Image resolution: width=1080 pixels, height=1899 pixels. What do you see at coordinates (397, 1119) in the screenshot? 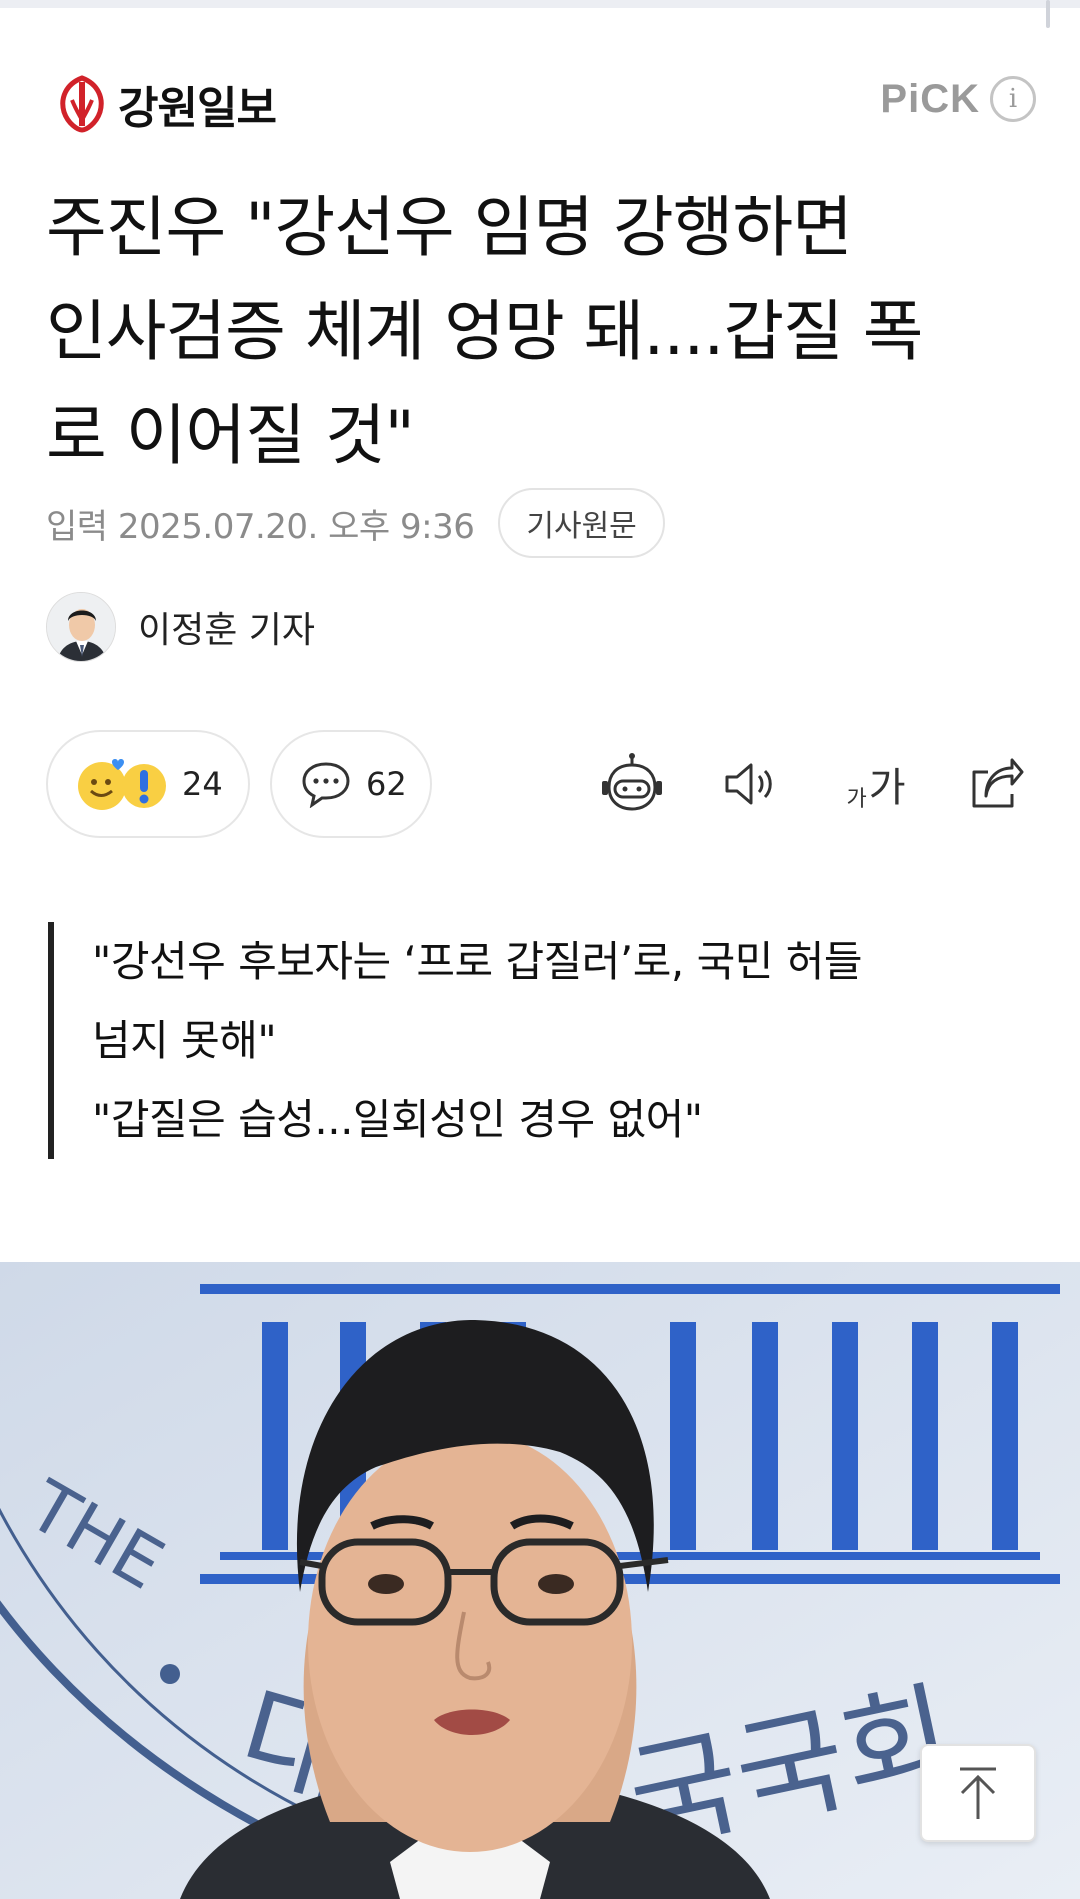
I see `quote-line: "갑질은 습성...일회성인 경우 없어"` at bounding box center [397, 1119].